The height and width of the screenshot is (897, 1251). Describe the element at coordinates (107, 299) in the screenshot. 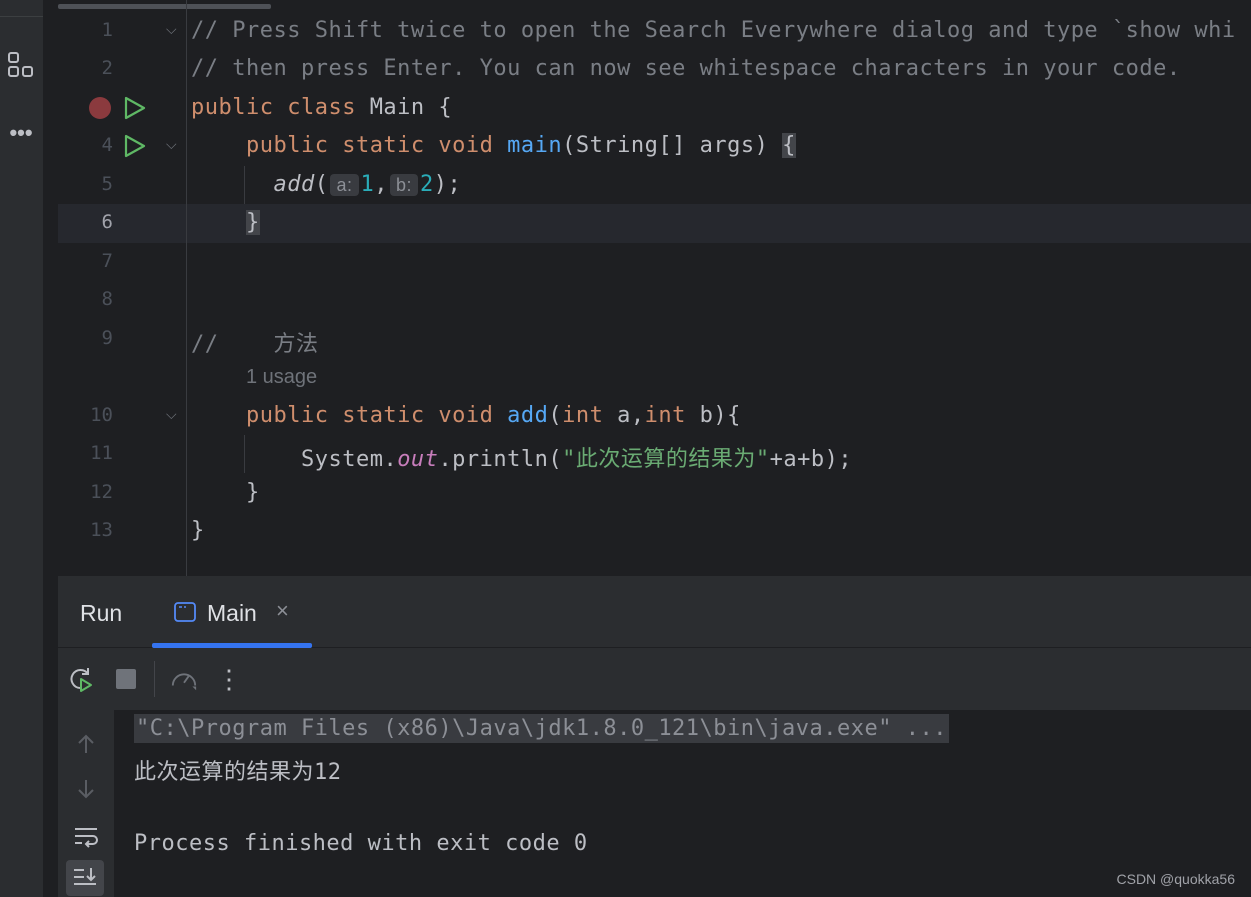

I see `line-number: 8` at that location.